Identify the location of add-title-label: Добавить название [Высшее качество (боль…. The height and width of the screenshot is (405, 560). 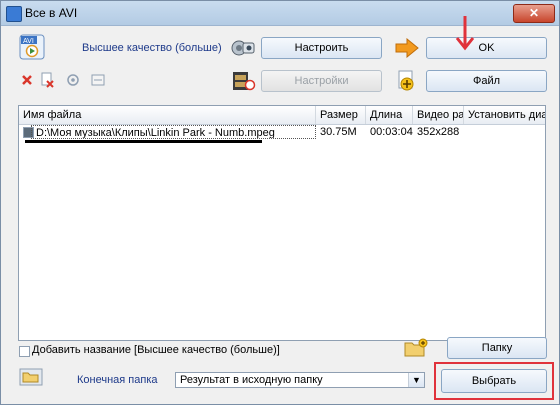
(156, 350).